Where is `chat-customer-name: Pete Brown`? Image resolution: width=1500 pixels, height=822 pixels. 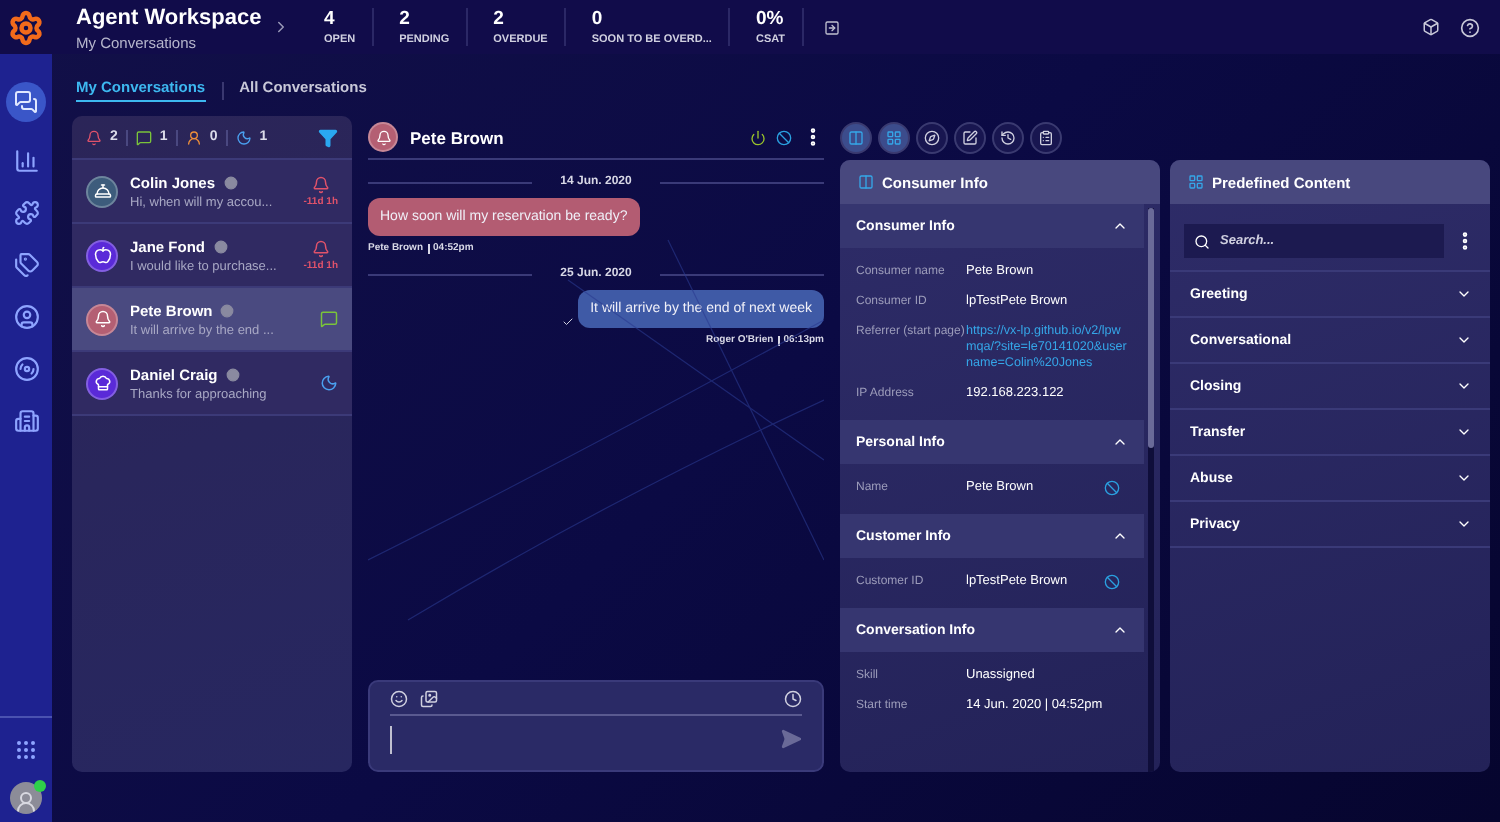 chat-customer-name: Pete Brown is located at coordinates (457, 137).